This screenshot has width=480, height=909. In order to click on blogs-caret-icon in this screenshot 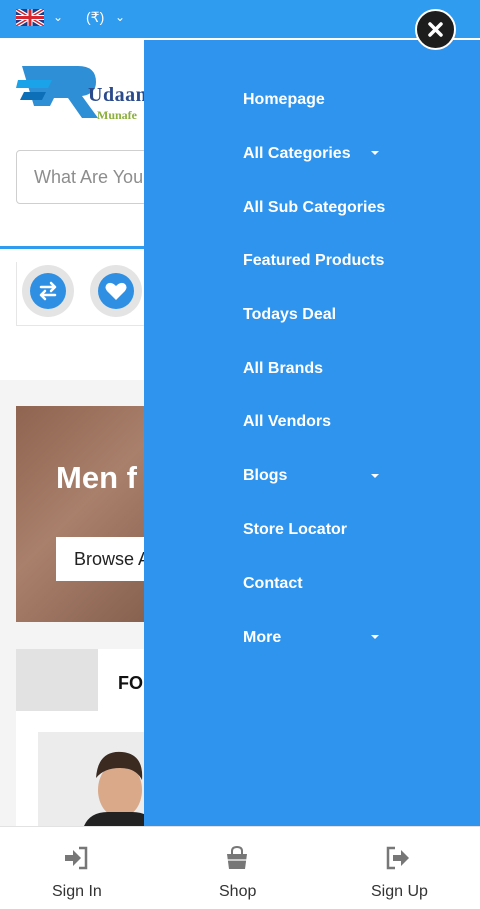, I will do `click(375, 476)`.